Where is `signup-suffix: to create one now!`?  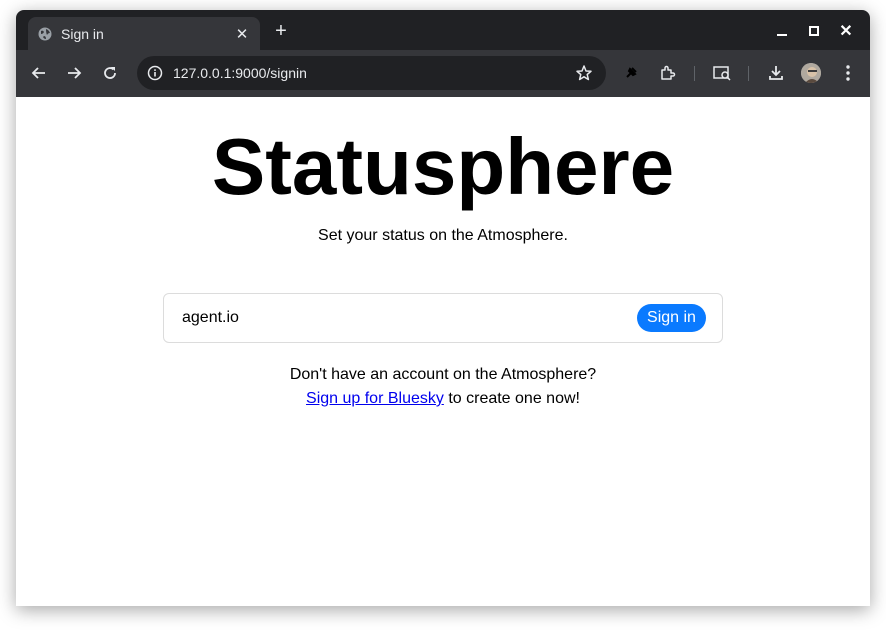
signup-suffix: to create one now! is located at coordinates (511, 398).